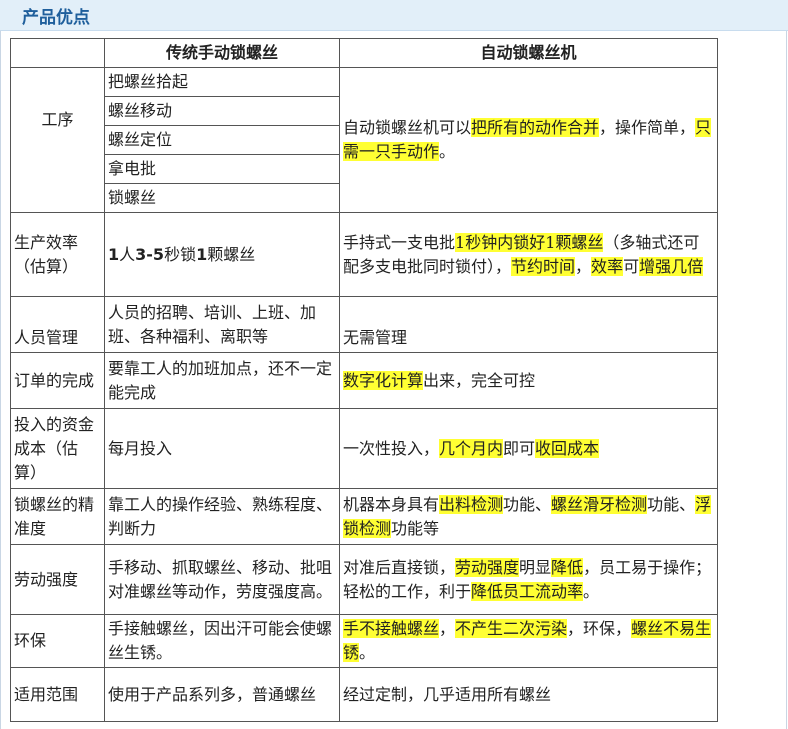 The image size is (788, 729). Describe the element at coordinates (599, 628) in the screenshot. I see `text-run: ，环保，` at that location.